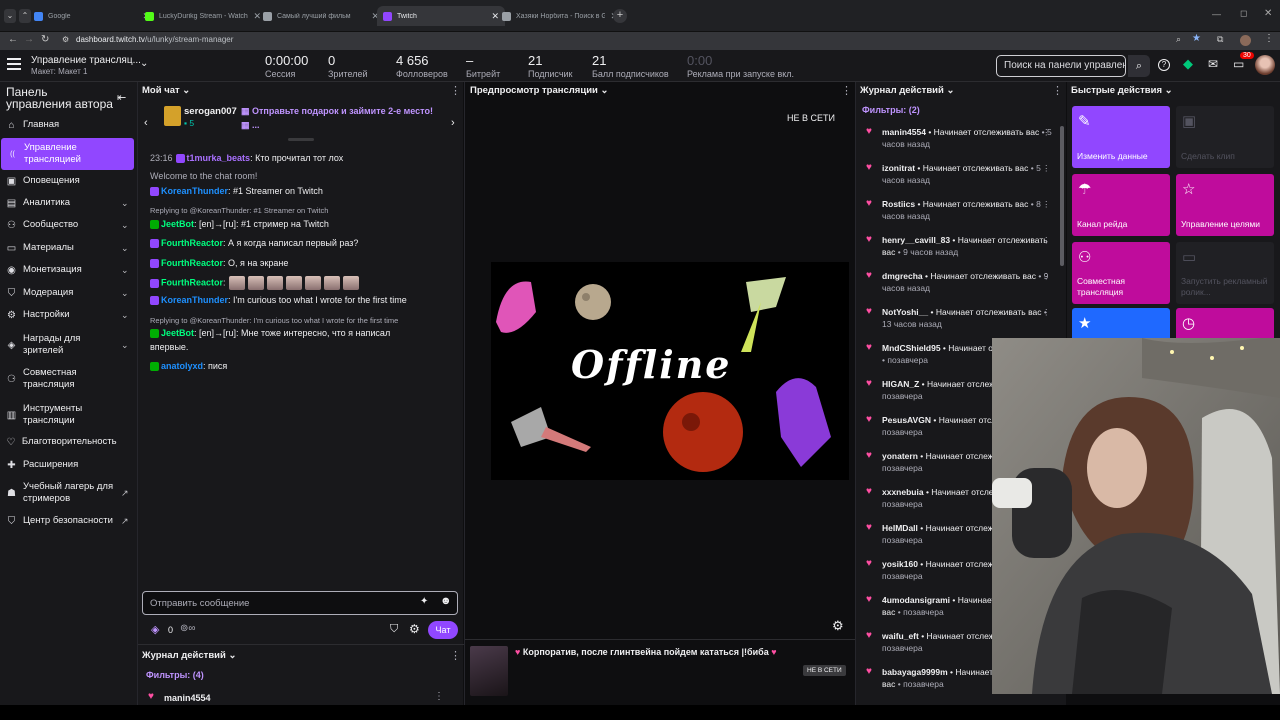 The width and height of the screenshot is (1280, 720). What do you see at coordinates (1220, 39) in the screenshot?
I see `extensions-icon: ⧉` at bounding box center [1220, 39].